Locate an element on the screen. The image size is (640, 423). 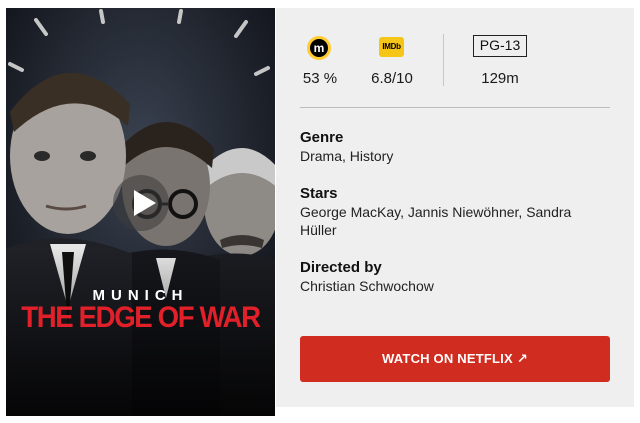
metacritic-score: 53 % is located at coordinates (320, 78).